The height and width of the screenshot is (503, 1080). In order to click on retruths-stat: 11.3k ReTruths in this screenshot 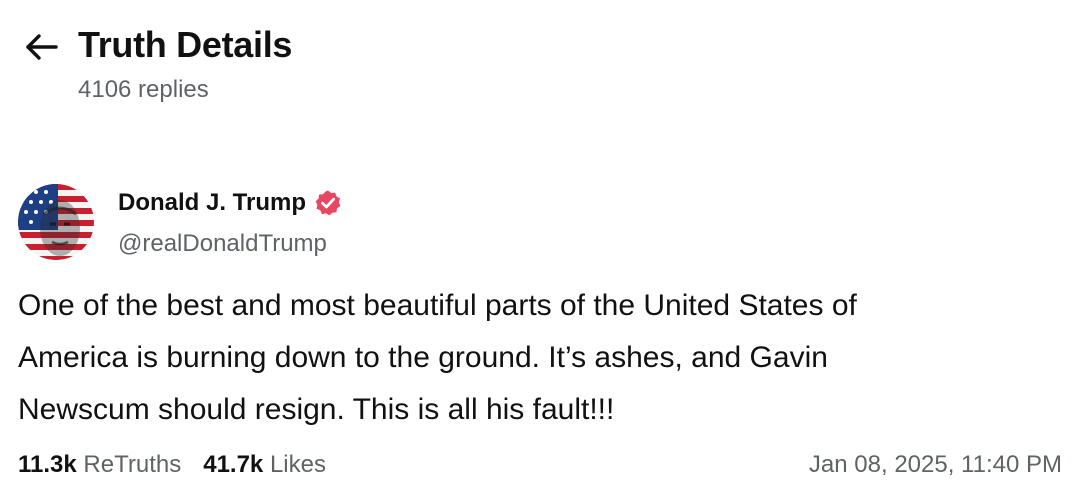, I will do `click(99, 465)`.